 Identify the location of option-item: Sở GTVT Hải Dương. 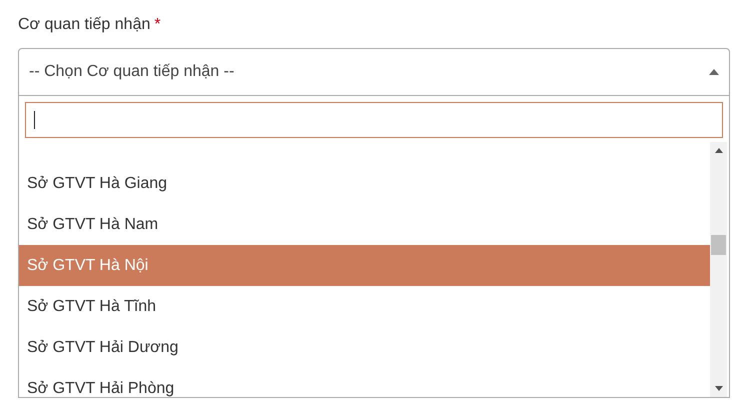
(364, 347).